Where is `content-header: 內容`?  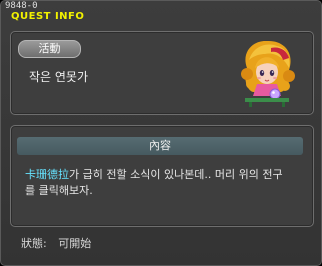
content-header: 內容 is located at coordinates (160, 146).